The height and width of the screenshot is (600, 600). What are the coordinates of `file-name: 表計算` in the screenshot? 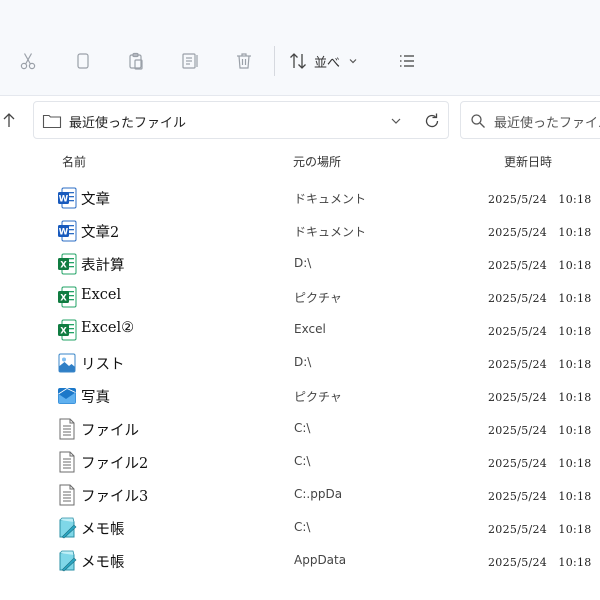 It's located at (103, 266).